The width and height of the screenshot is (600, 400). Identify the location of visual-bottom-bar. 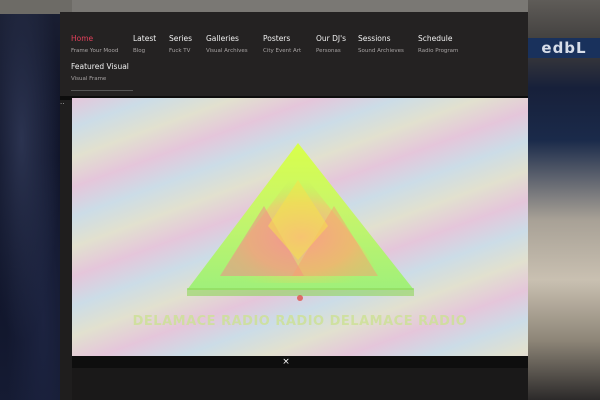
(300, 362).